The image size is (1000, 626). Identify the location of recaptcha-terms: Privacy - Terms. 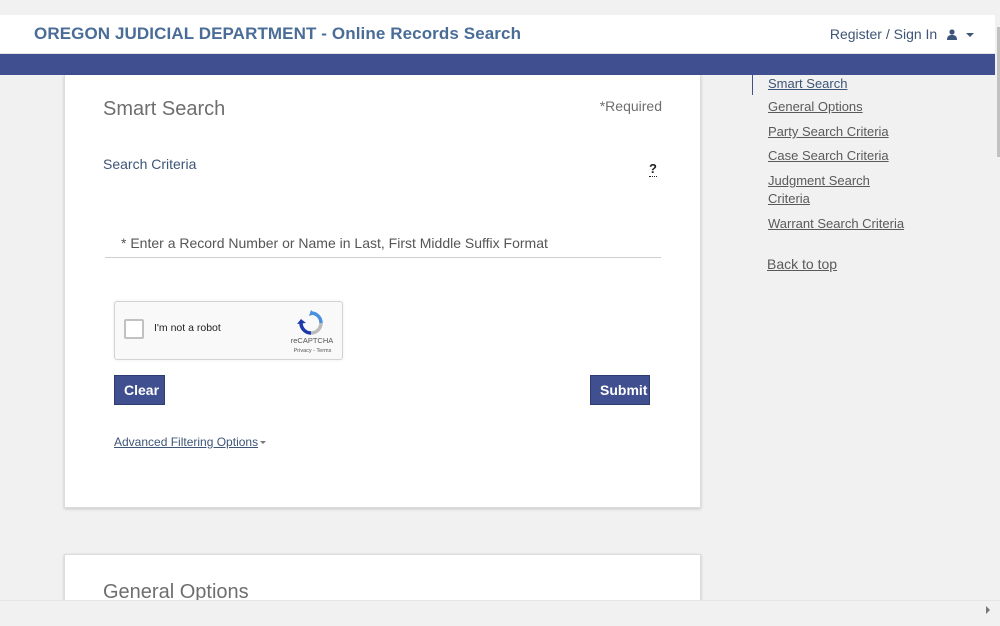
(312, 351).